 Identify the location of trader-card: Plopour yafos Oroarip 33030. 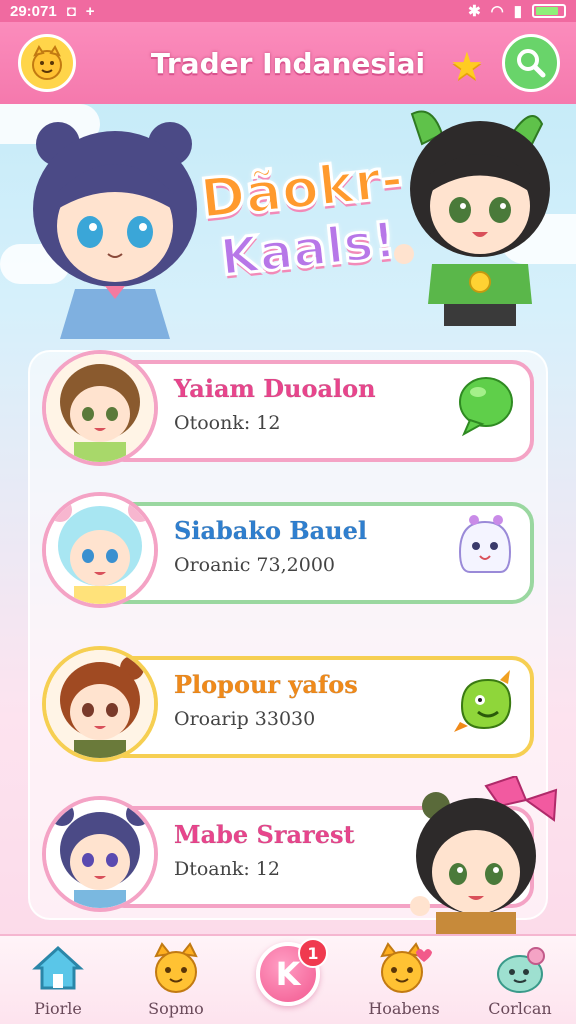
(288, 710).